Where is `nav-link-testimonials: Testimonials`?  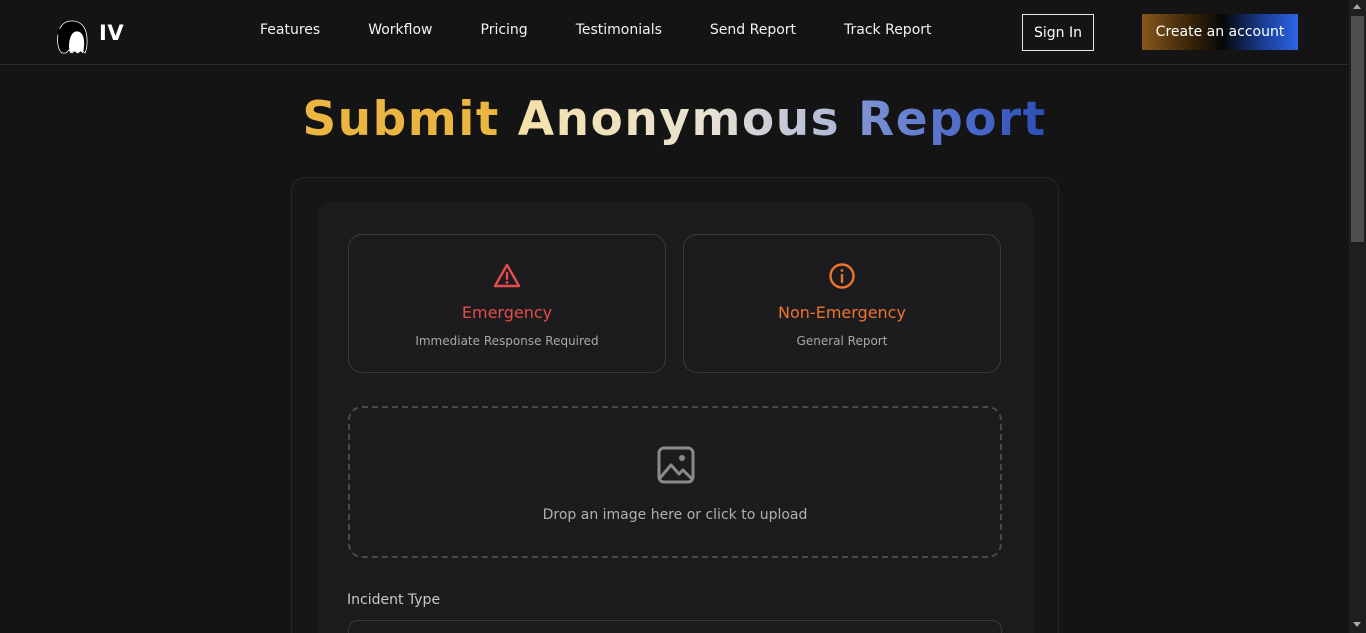
nav-link-testimonials: Testimonials is located at coordinates (619, 30).